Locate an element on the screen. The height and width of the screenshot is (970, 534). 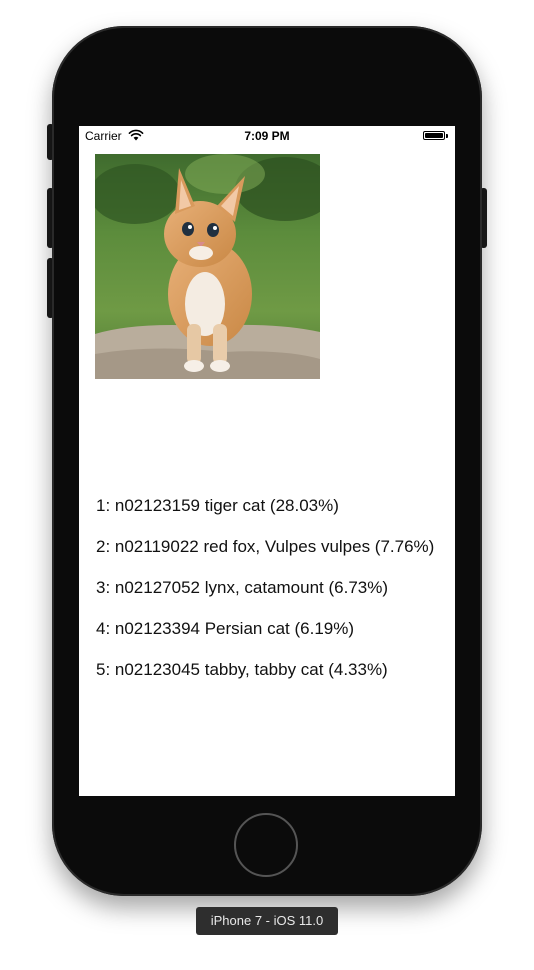
prediction-result-3: 3: n02127052 lynx, catamount (6.73%) is located at coordinates (242, 587).